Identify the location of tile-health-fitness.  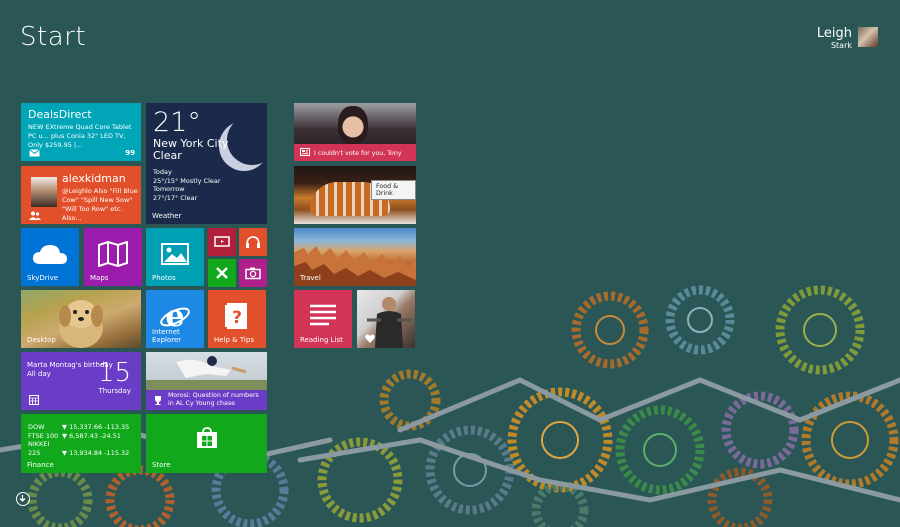
(386, 319).